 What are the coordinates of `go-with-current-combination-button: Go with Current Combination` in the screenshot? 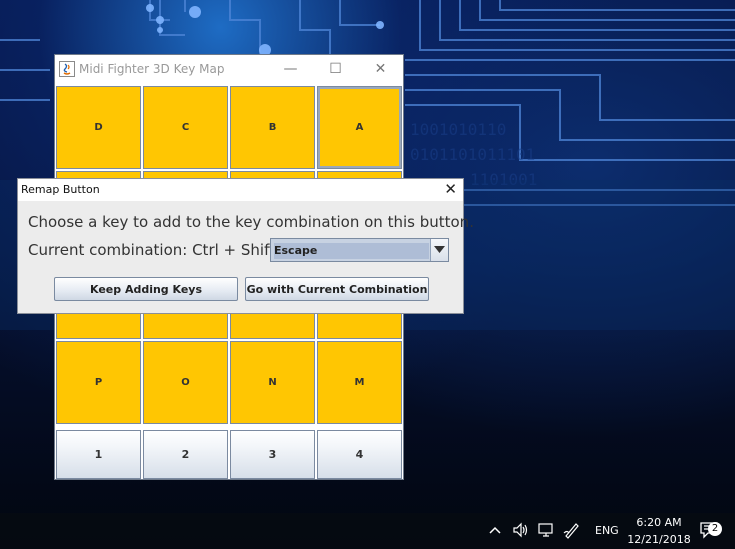 It's located at (337, 289).